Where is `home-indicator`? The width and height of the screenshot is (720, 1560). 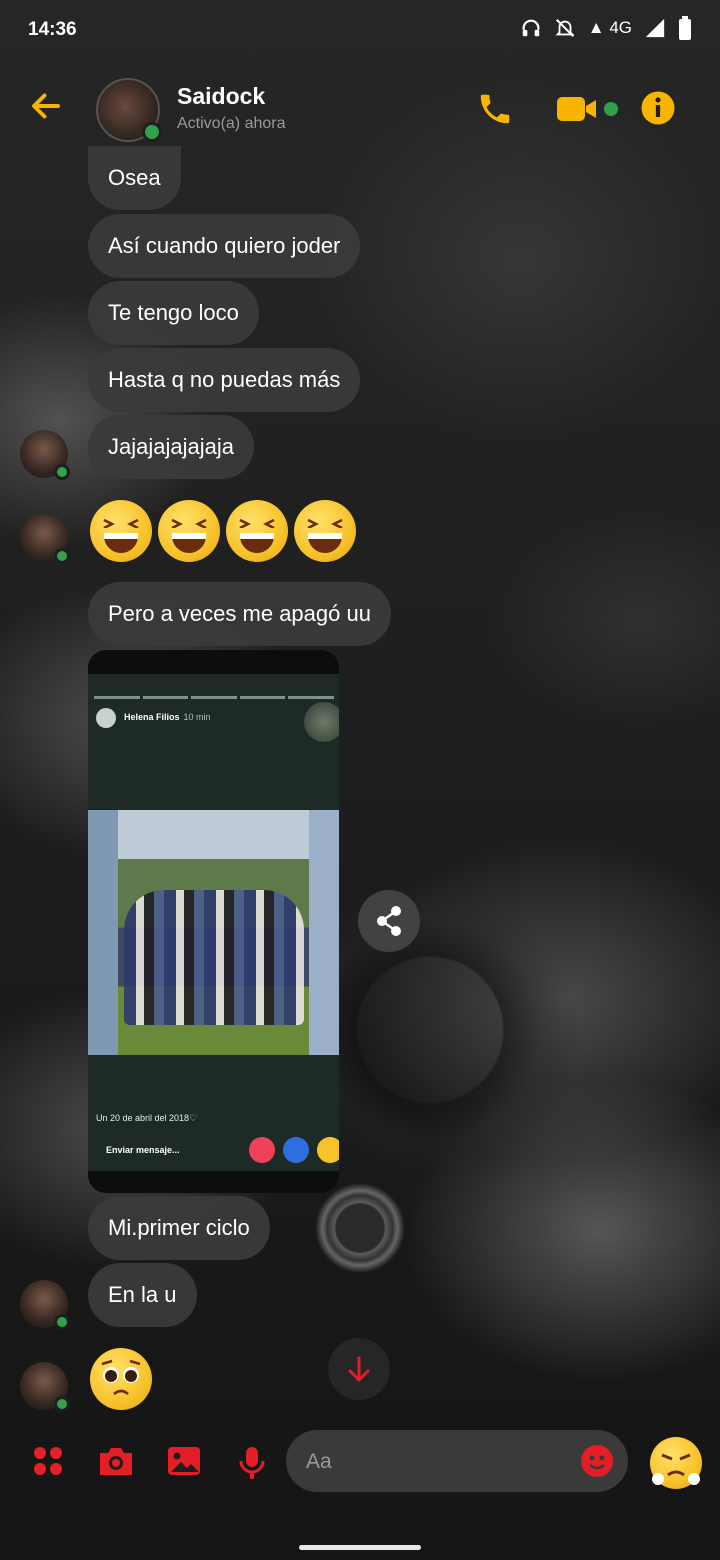 home-indicator is located at coordinates (360, 1547).